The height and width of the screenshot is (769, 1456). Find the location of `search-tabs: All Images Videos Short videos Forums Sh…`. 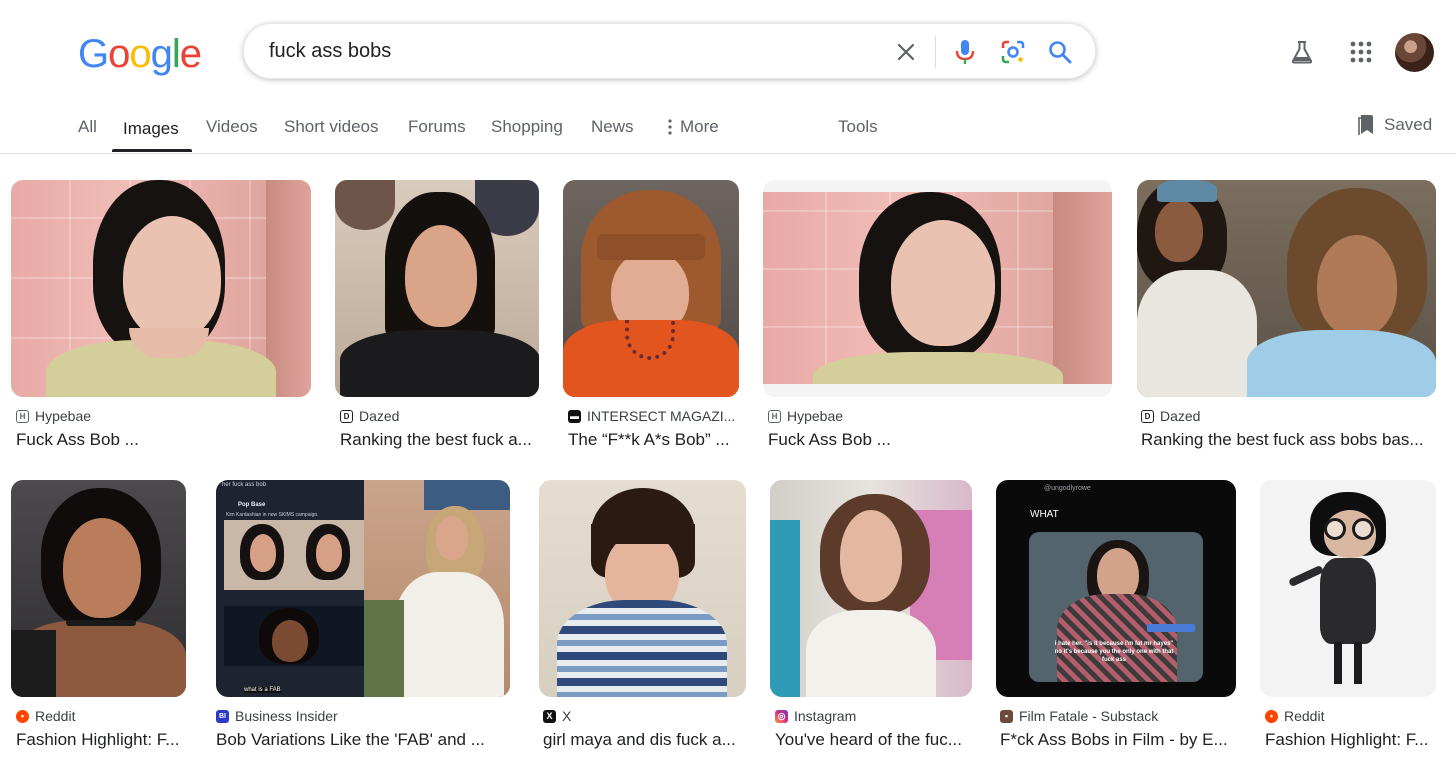

search-tabs: All Images Videos Short videos Forums Sh… is located at coordinates (728, 127).